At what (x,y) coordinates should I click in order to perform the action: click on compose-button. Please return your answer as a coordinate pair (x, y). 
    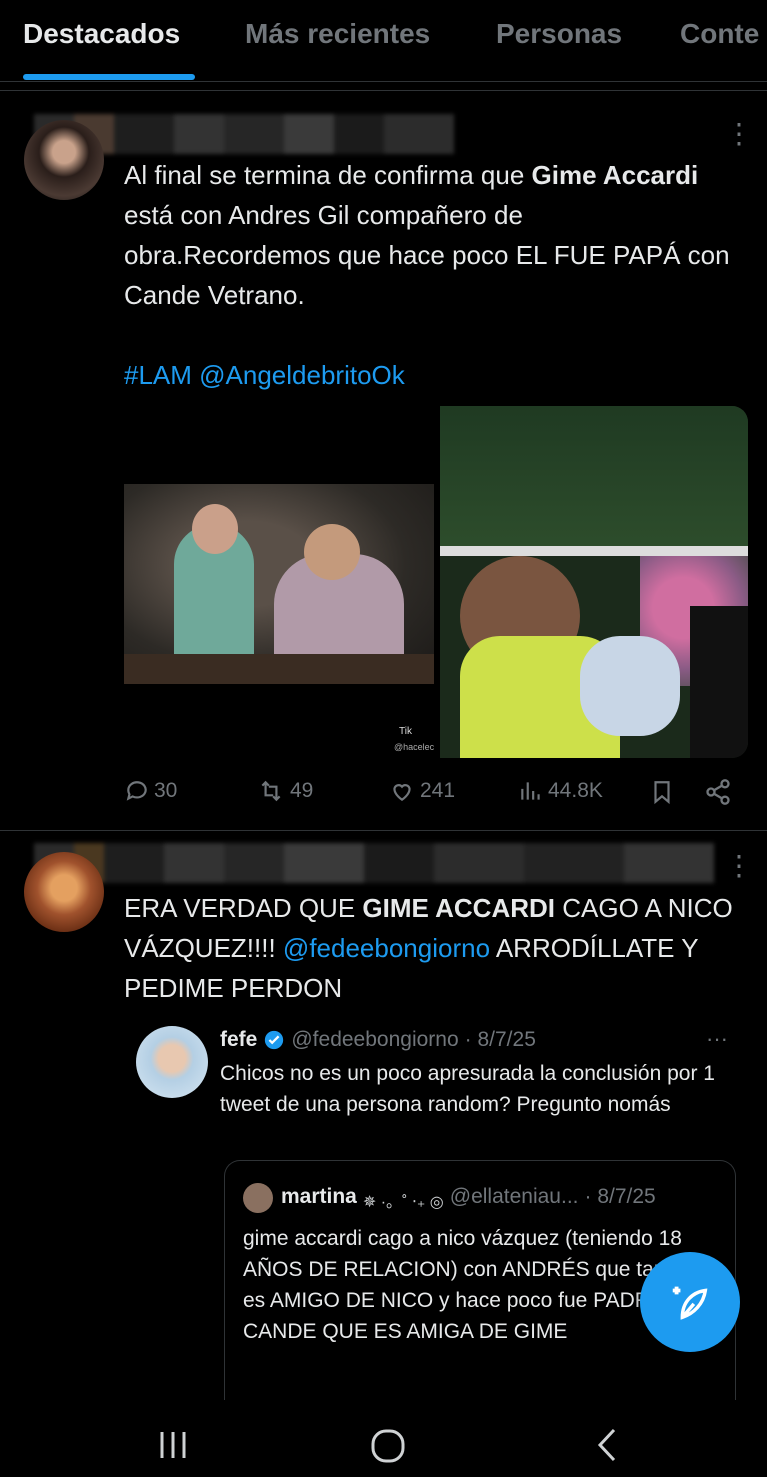
    Looking at the image, I should click on (690, 1302).